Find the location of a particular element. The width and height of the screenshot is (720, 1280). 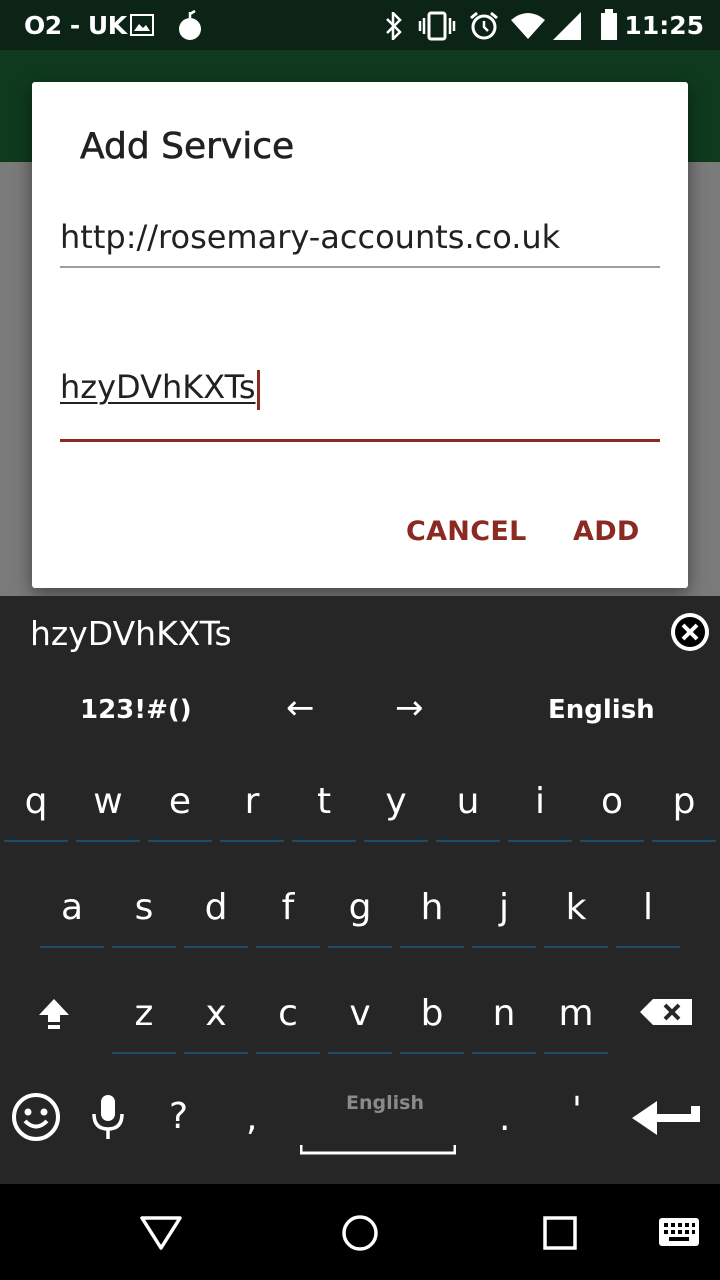

key-p: p is located at coordinates (684, 804).